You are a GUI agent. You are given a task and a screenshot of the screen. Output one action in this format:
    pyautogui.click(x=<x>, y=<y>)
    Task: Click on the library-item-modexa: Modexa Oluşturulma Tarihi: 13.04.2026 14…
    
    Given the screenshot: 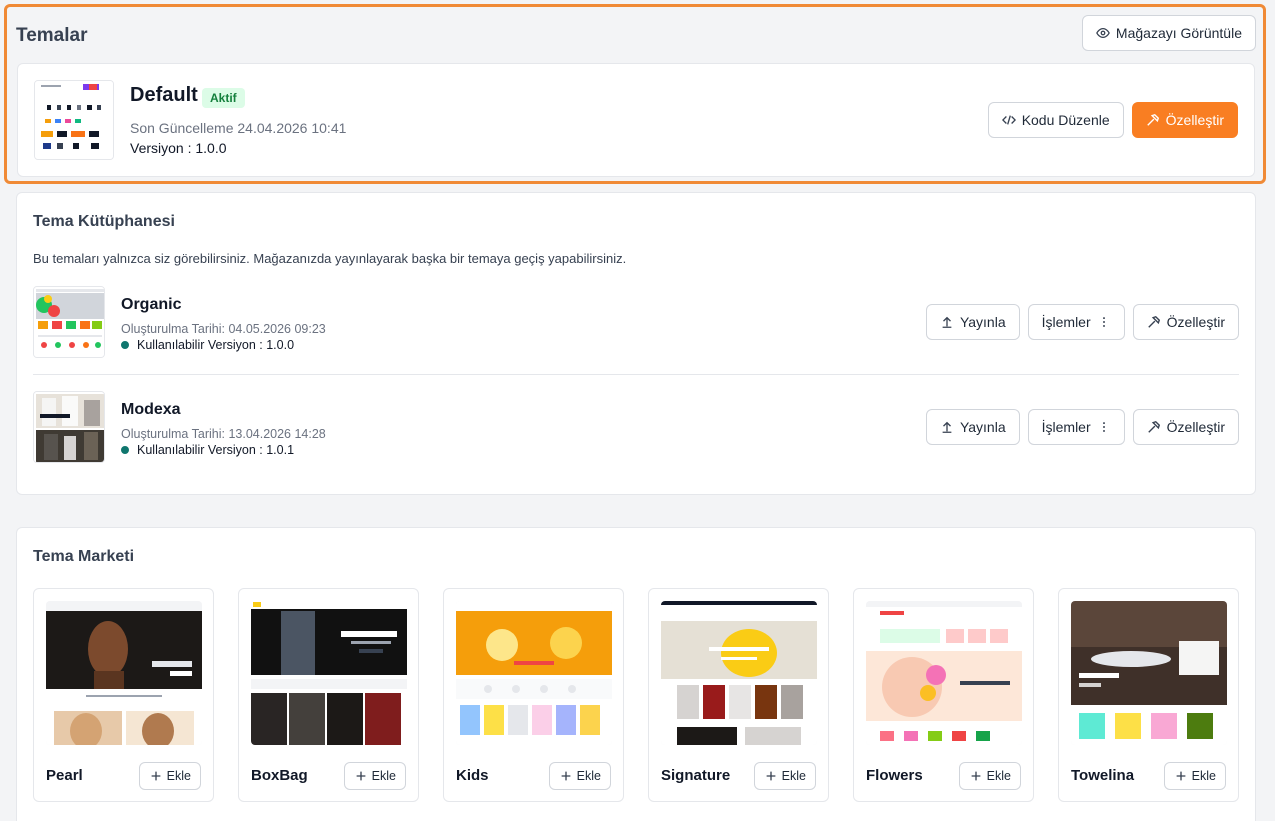 What is the action you would take?
    pyautogui.click(x=636, y=428)
    